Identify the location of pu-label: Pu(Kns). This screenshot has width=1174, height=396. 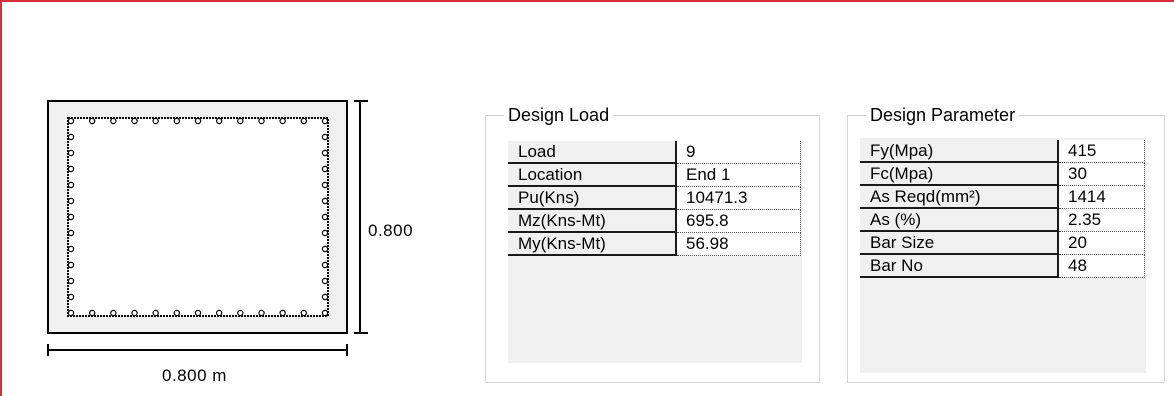
(592, 198).